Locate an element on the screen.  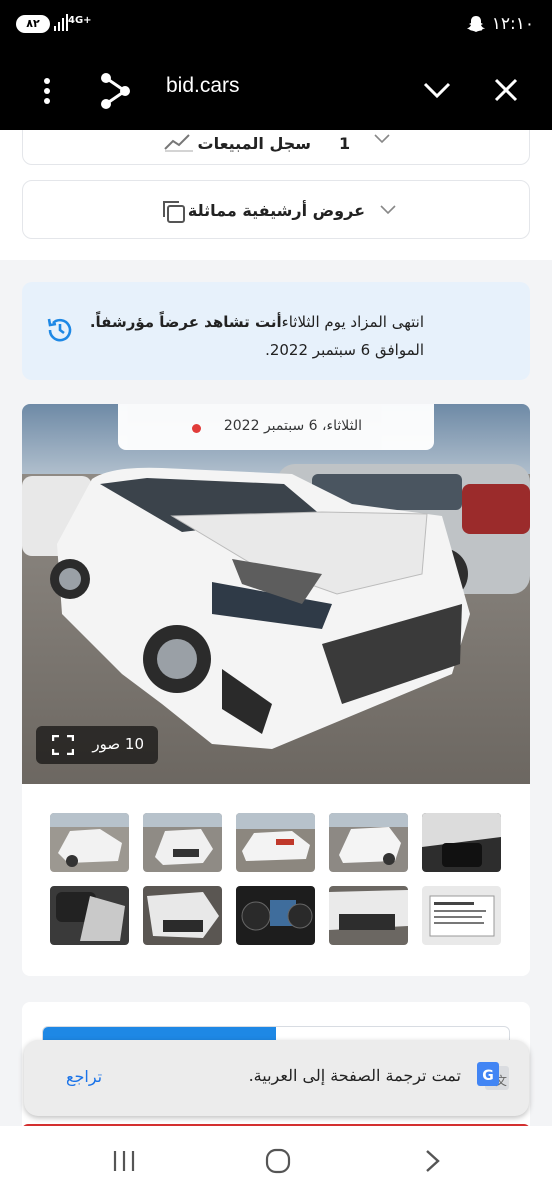
chart-trend-icon is located at coordinates (178, 143).